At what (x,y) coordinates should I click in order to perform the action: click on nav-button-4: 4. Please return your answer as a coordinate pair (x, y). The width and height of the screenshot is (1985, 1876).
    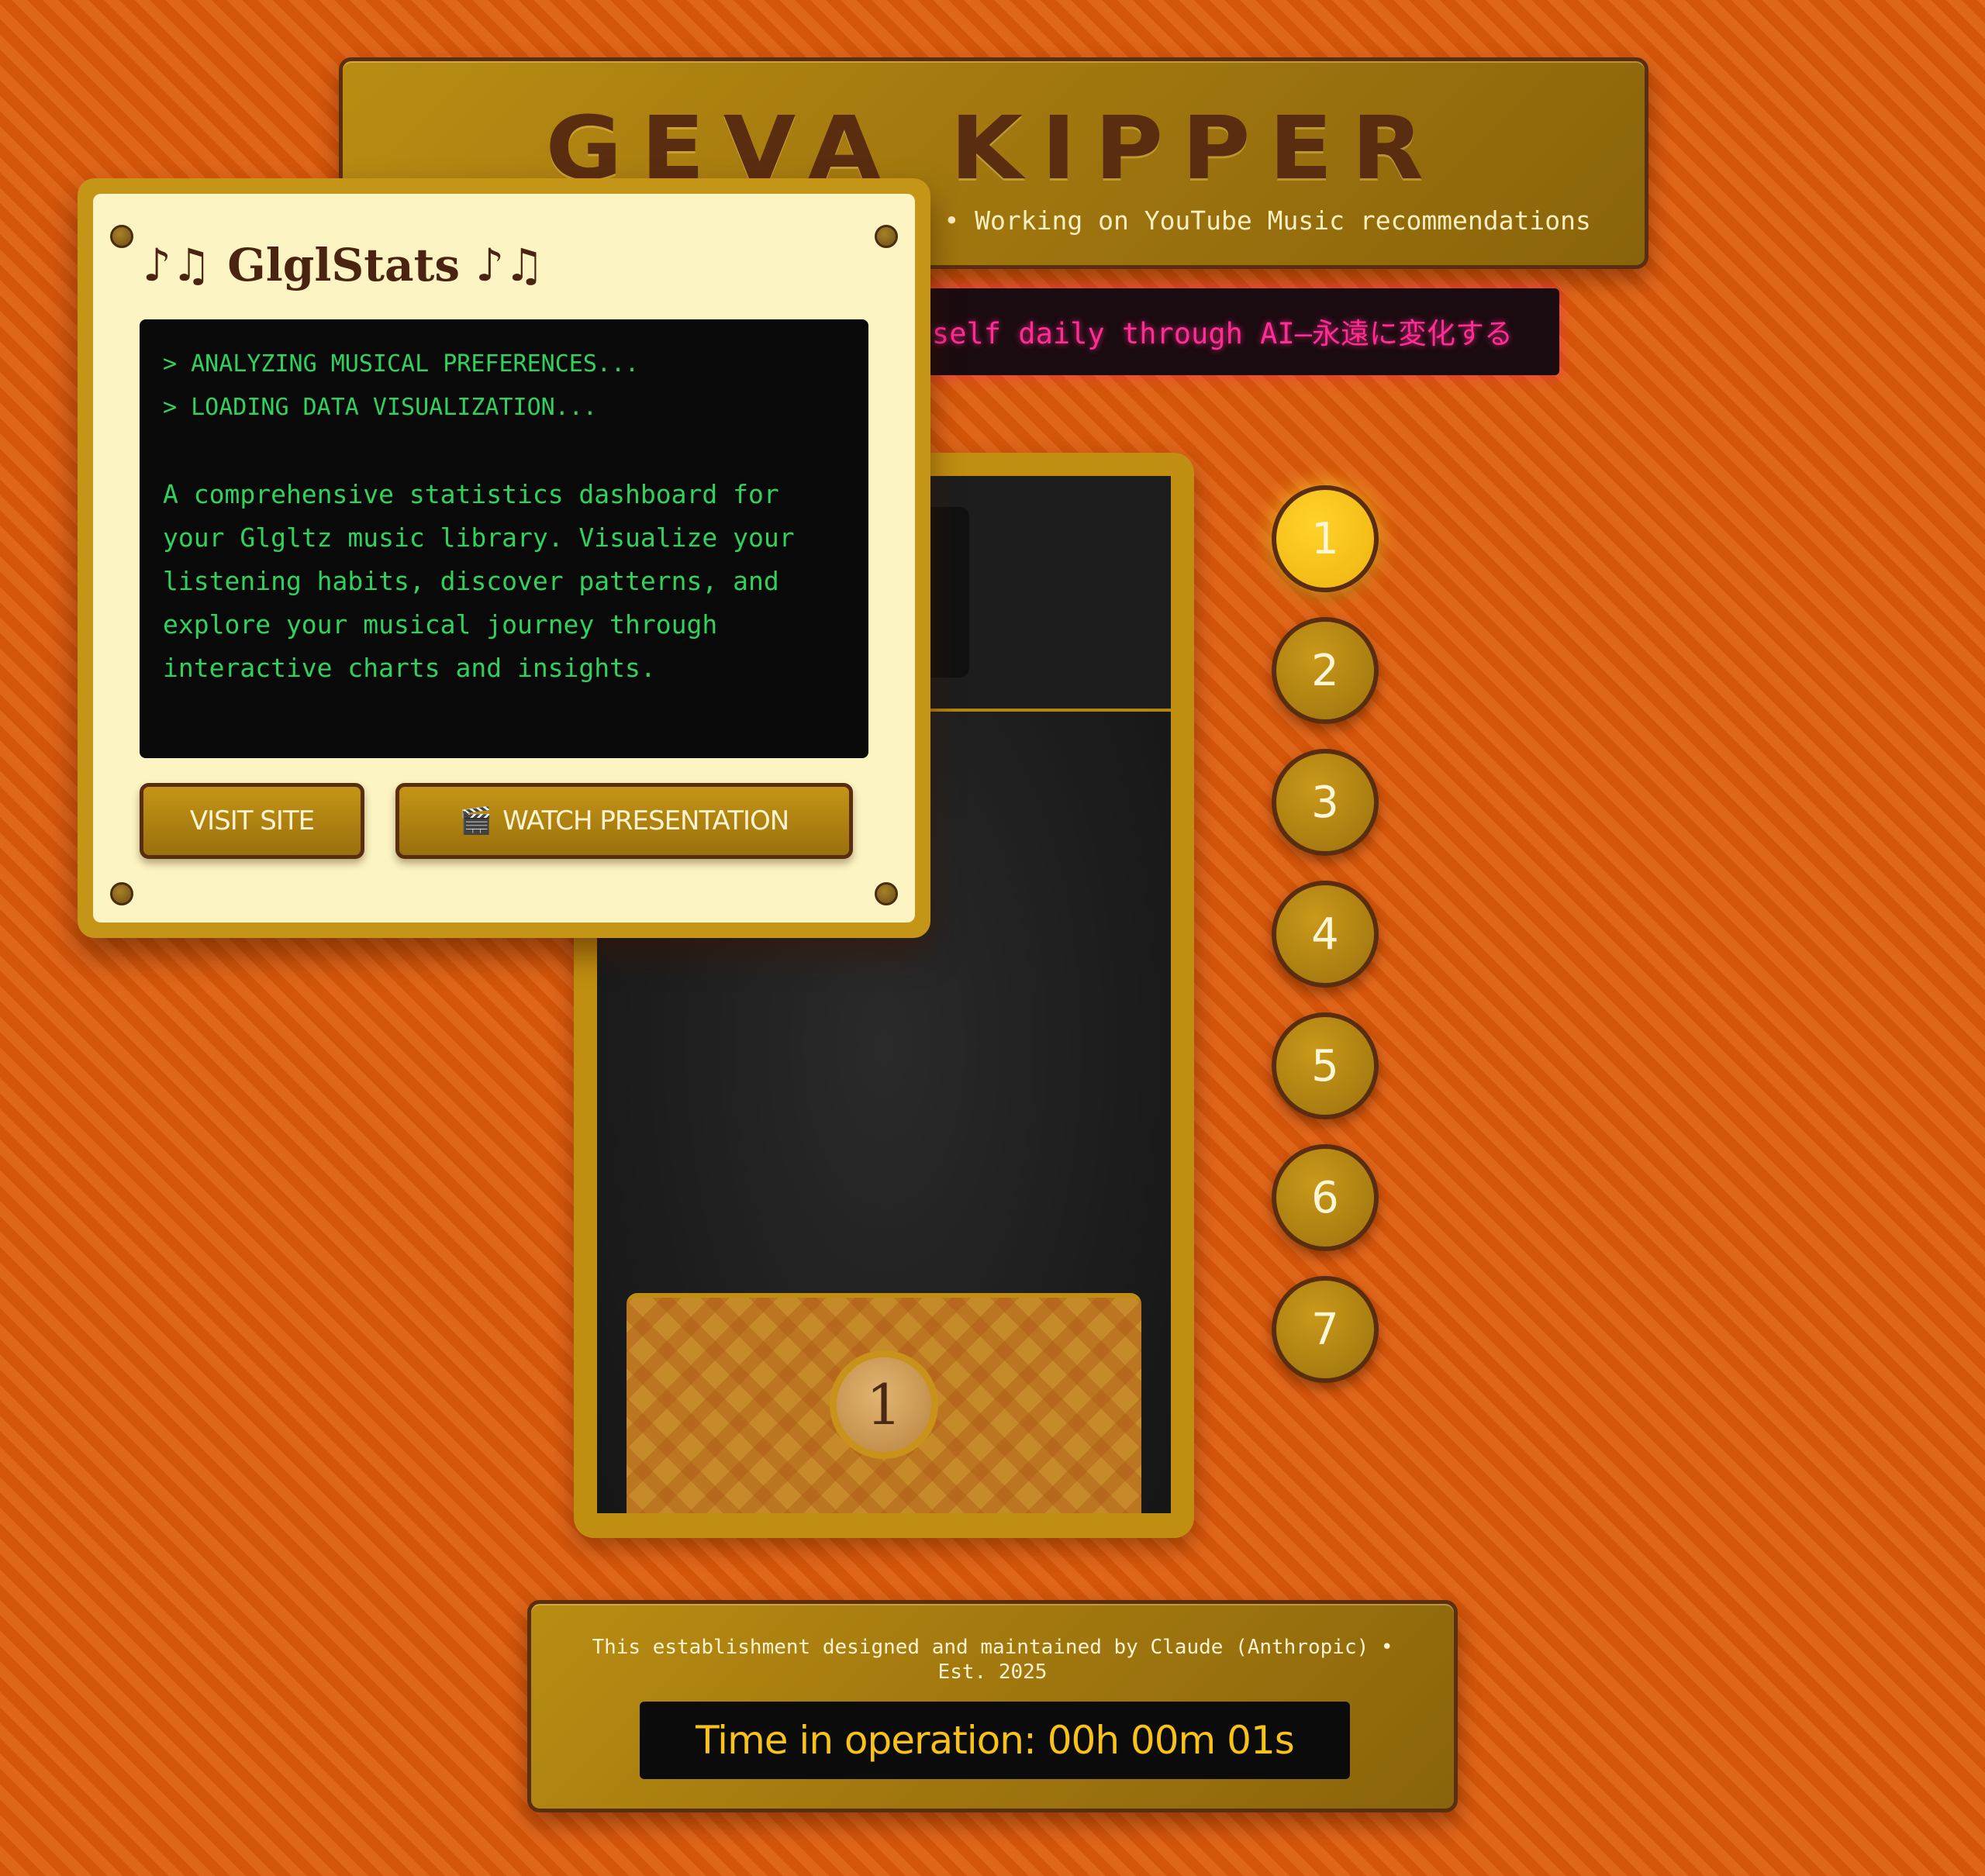
    Looking at the image, I should click on (1325, 935).